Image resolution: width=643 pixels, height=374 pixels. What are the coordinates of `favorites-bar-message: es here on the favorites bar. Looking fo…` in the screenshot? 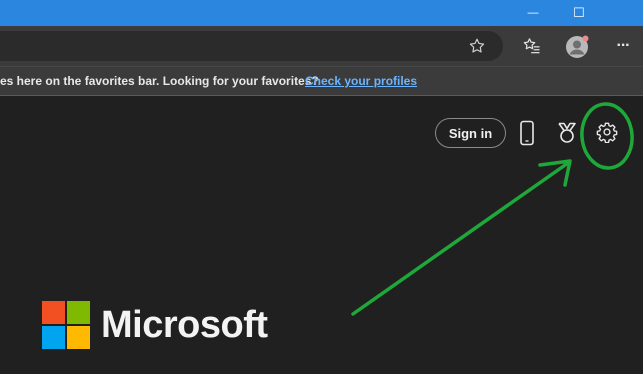 It's located at (159, 81).